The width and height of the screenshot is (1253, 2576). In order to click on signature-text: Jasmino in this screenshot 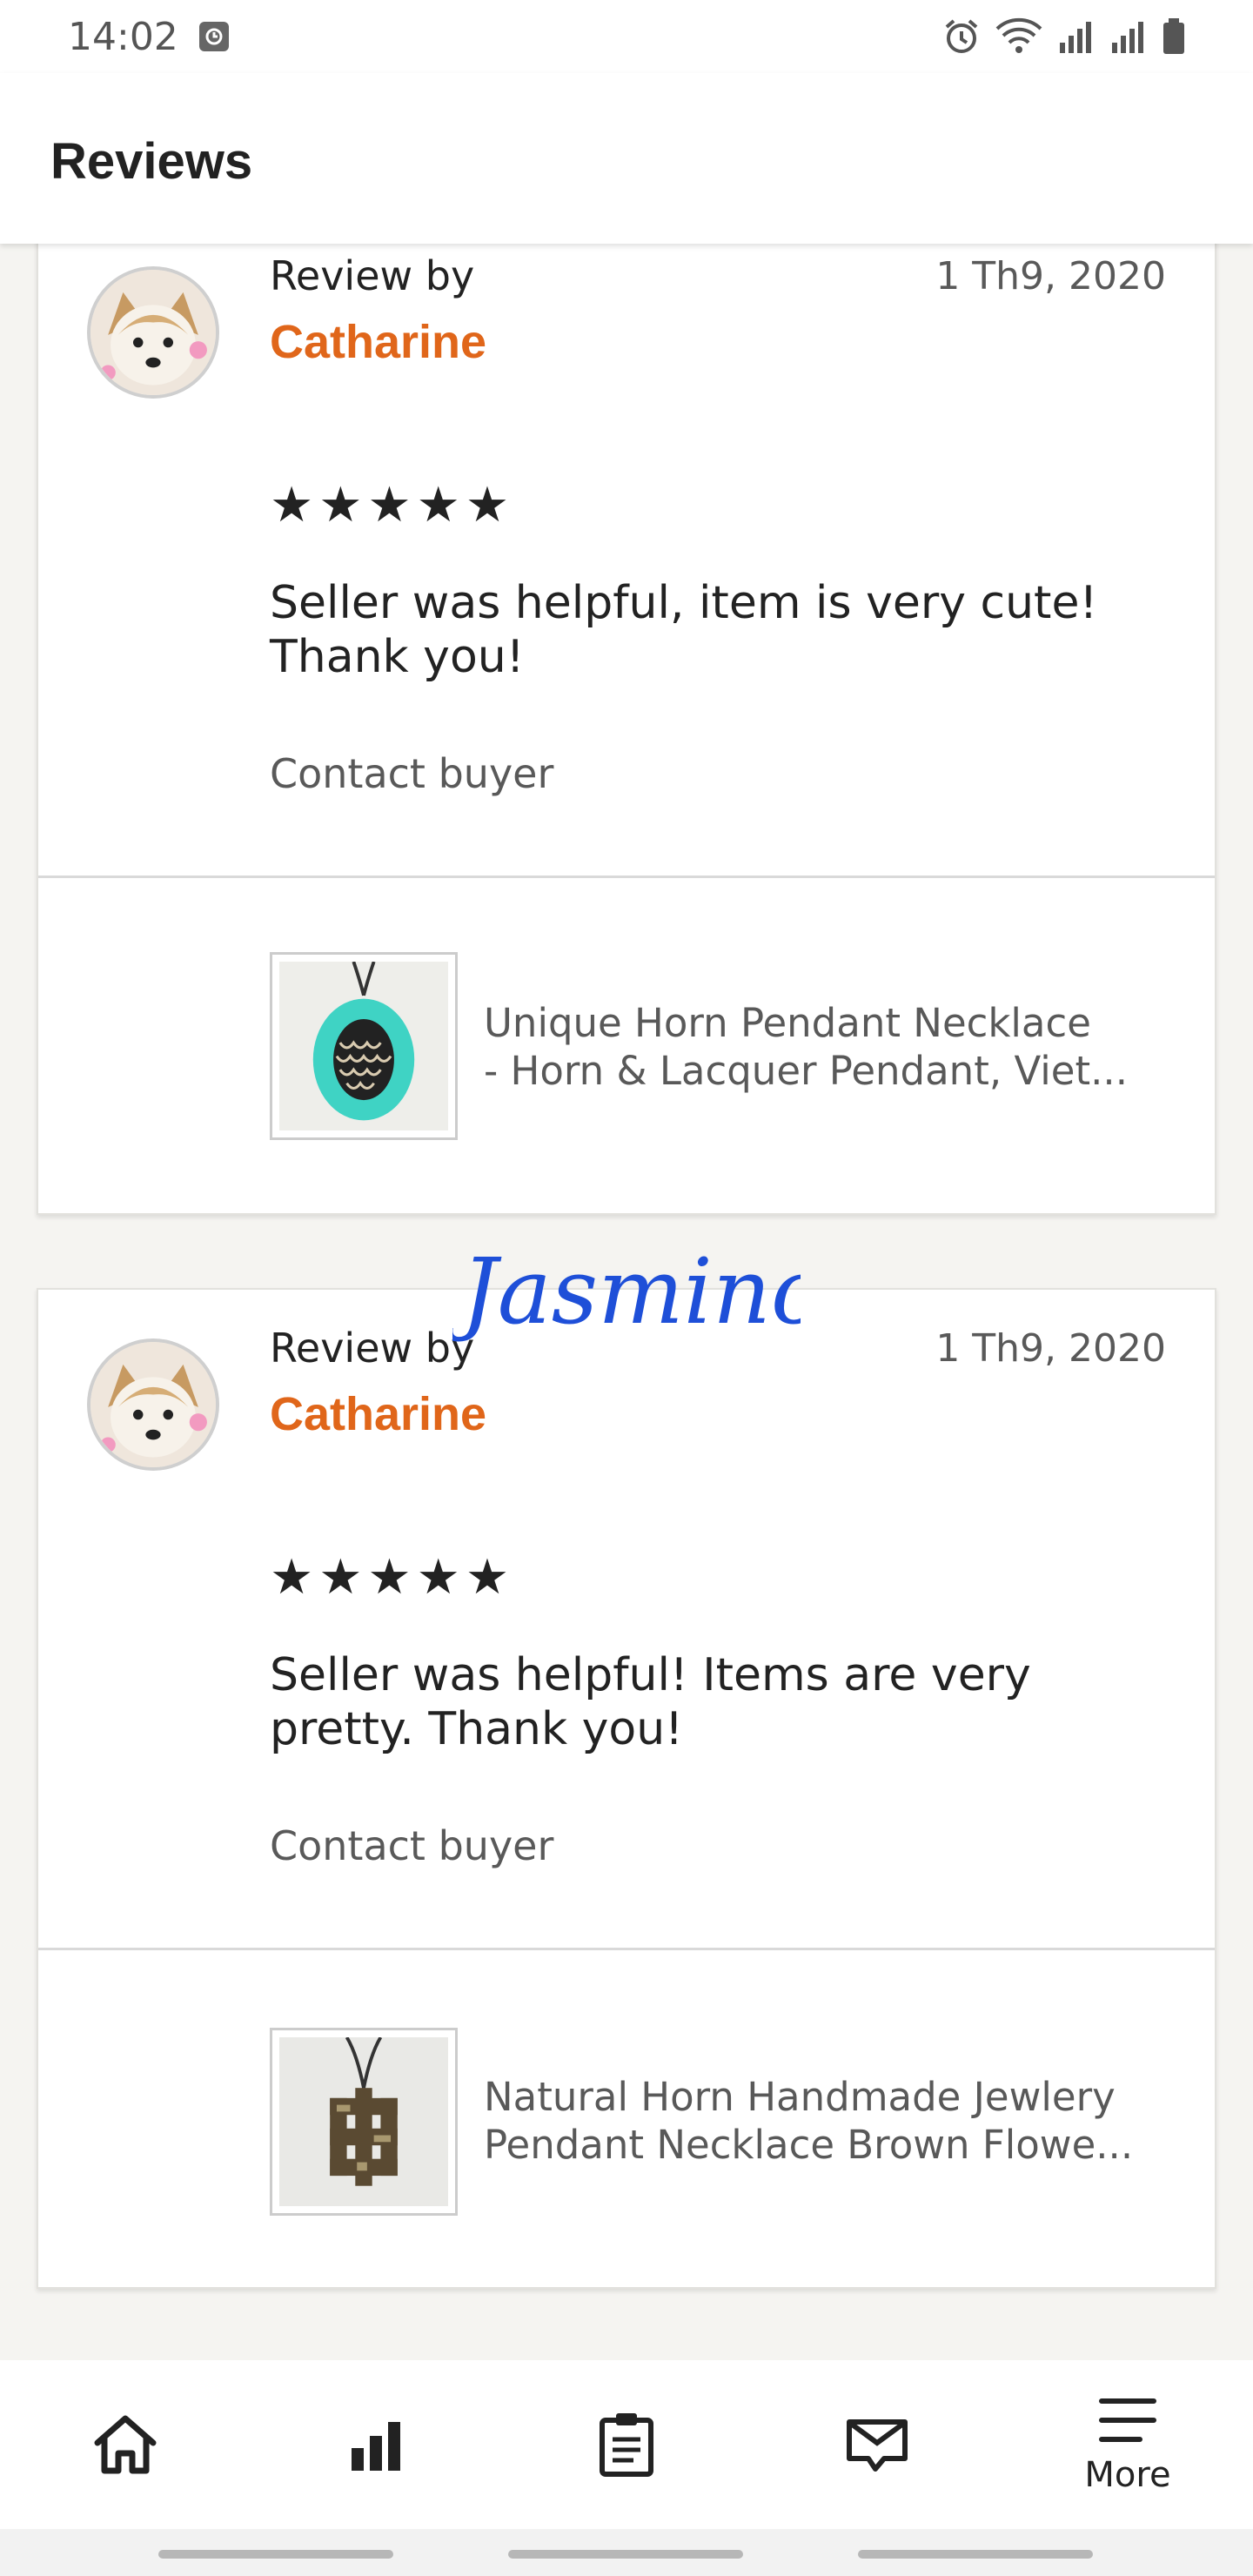, I will do `click(626, 1291)`.